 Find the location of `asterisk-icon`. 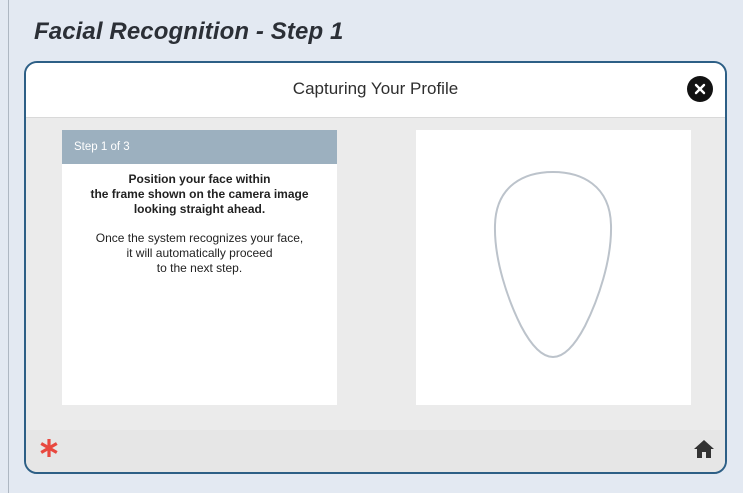

asterisk-icon is located at coordinates (49, 448).